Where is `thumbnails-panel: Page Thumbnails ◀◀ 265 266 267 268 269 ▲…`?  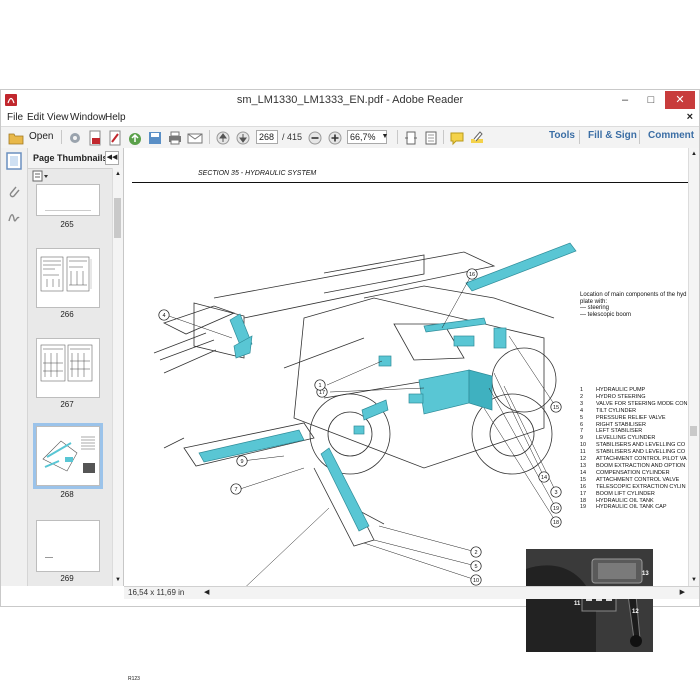
thumbnails-panel: Page Thumbnails ◀◀ 265 266 267 268 269 ▲… is located at coordinates (76, 367).